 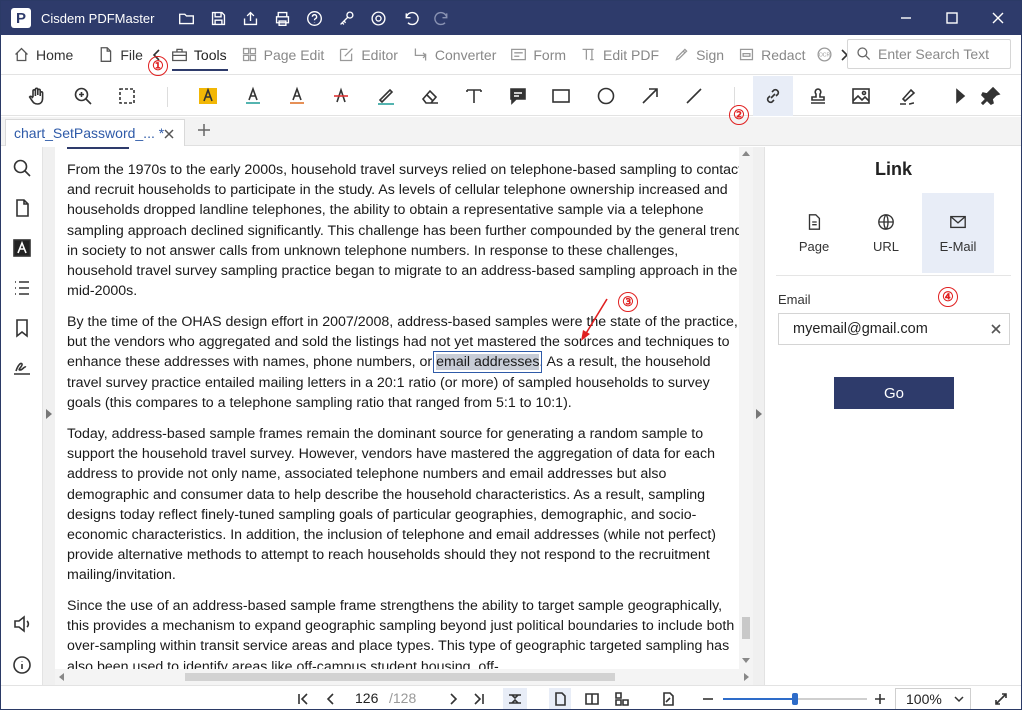 What do you see at coordinates (668, 698) in the screenshot?
I see `rotate-page-icon` at bounding box center [668, 698].